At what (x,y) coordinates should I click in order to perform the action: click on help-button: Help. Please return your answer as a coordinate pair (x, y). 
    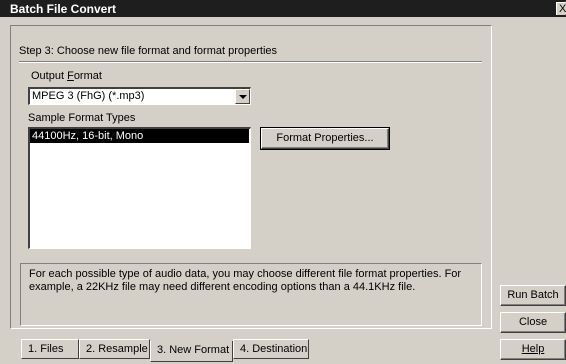
    Looking at the image, I should click on (533, 349).